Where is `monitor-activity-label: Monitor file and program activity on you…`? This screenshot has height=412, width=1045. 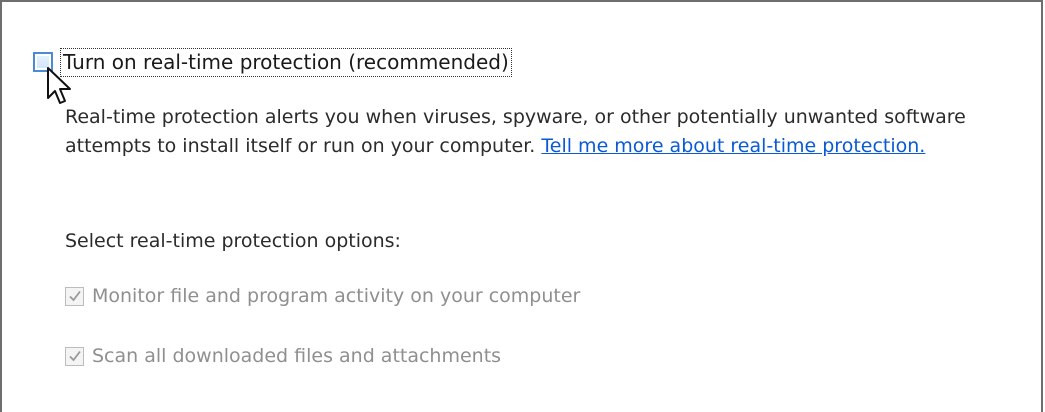 monitor-activity-label: Monitor file and program activity on you… is located at coordinates (336, 296).